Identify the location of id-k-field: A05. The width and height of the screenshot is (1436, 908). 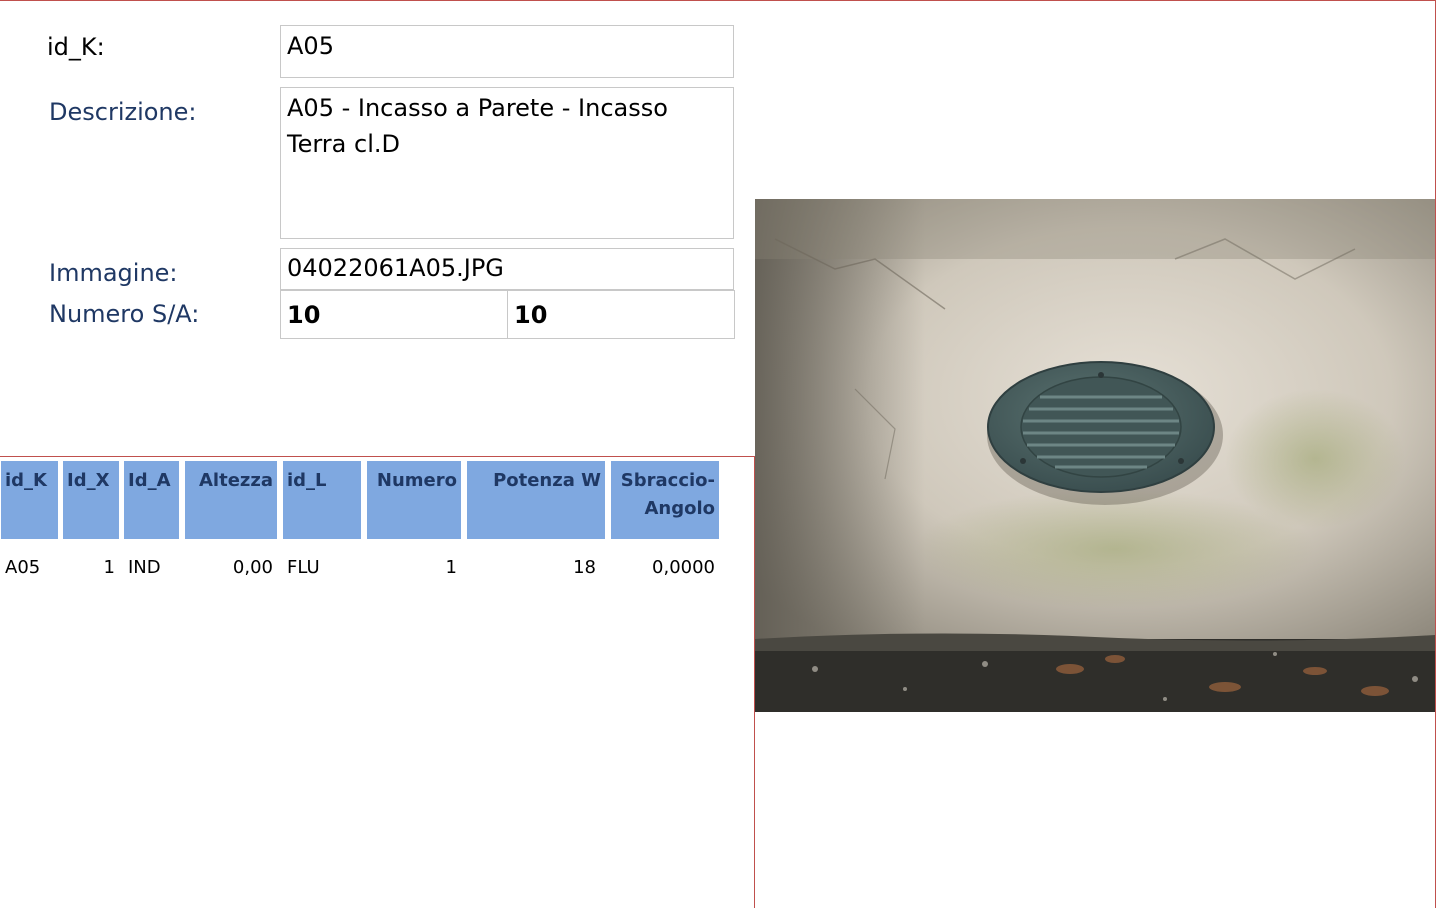
(507, 51).